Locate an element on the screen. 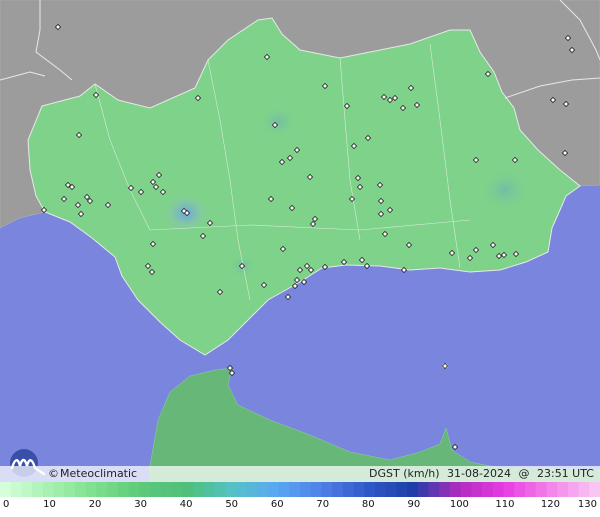 The image size is (600, 517). credit-label: Meteoclimatic is located at coordinates (99, 473).